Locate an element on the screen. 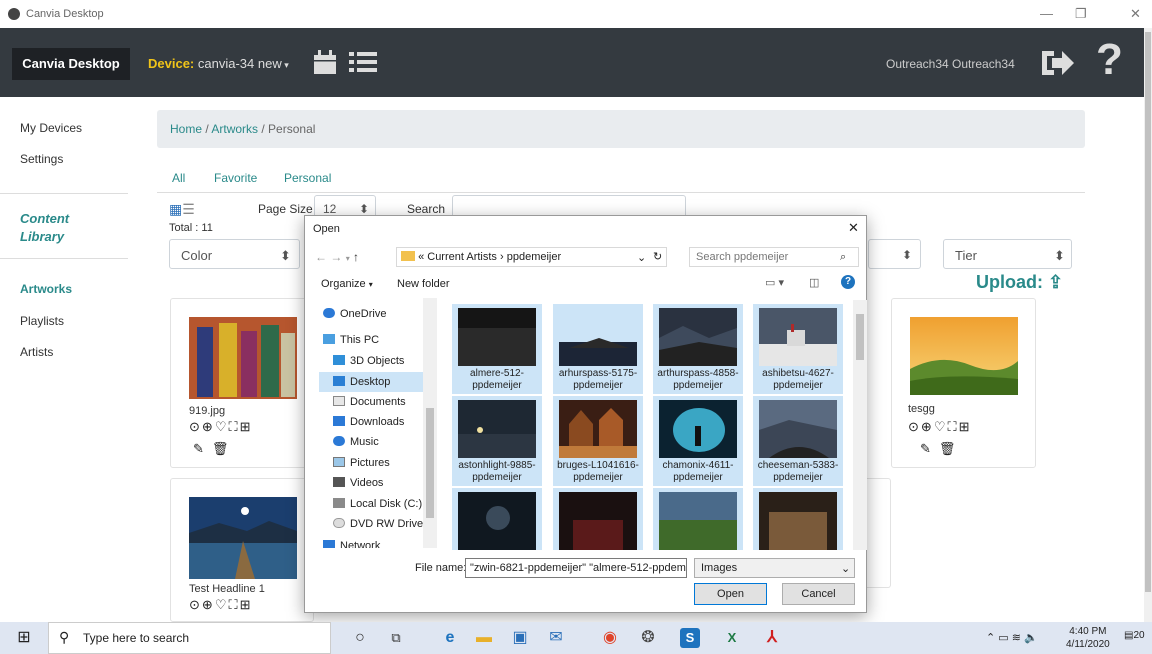 This screenshot has width=1152, height=654. tab-all: All is located at coordinates (178, 178).